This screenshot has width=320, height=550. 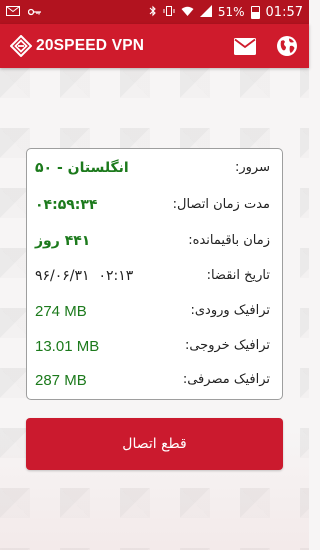 I want to click on server-label: سرور:, so click(x=252, y=167).